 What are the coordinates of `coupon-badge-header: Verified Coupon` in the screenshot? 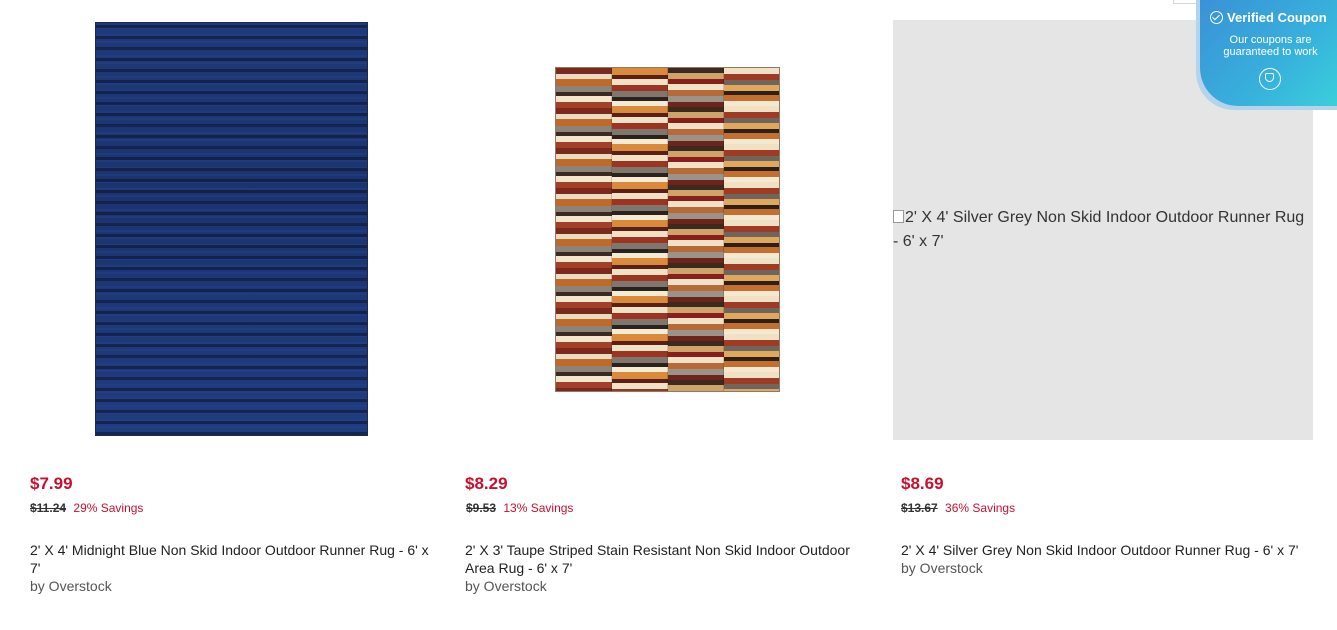 It's located at (1268, 17).